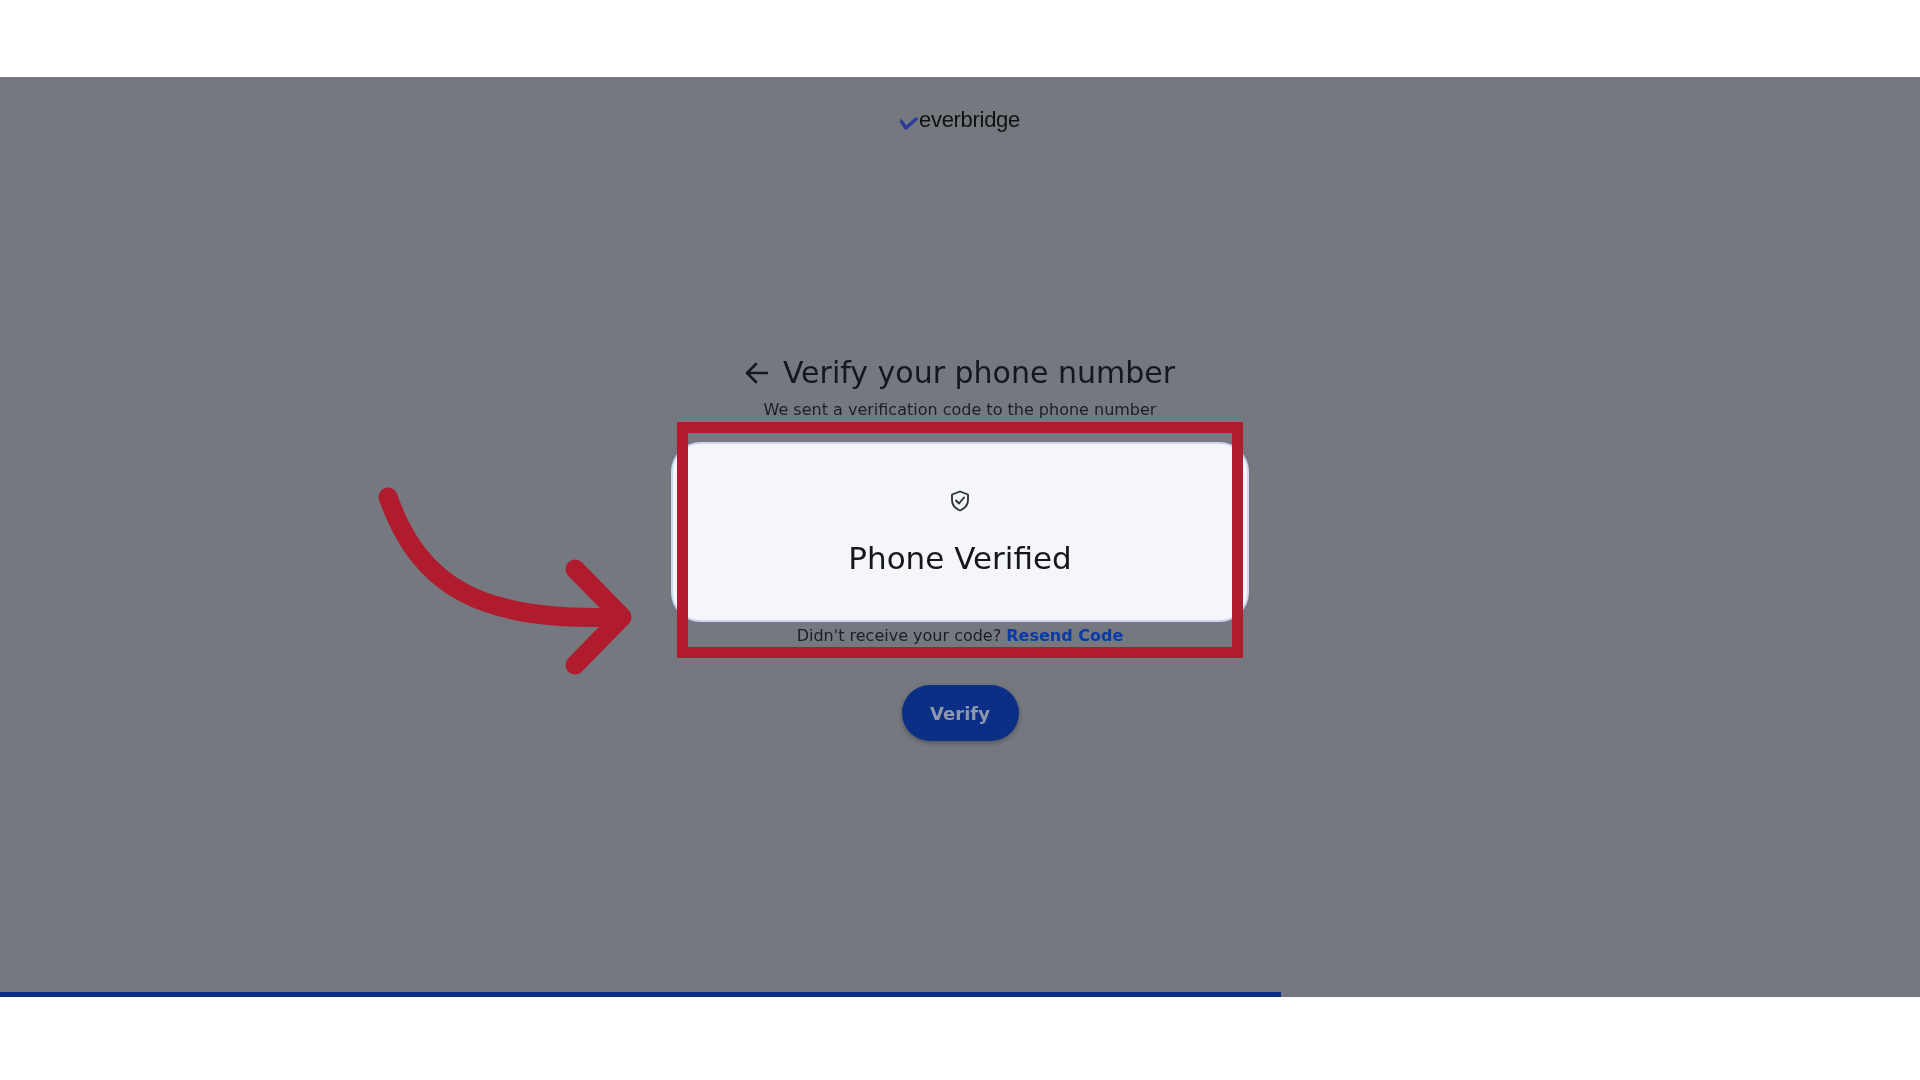 Image resolution: width=1920 pixels, height=1080 pixels. What do you see at coordinates (960, 410) in the screenshot?
I see `instruction-text: We sent a verification code to the phone number` at bounding box center [960, 410].